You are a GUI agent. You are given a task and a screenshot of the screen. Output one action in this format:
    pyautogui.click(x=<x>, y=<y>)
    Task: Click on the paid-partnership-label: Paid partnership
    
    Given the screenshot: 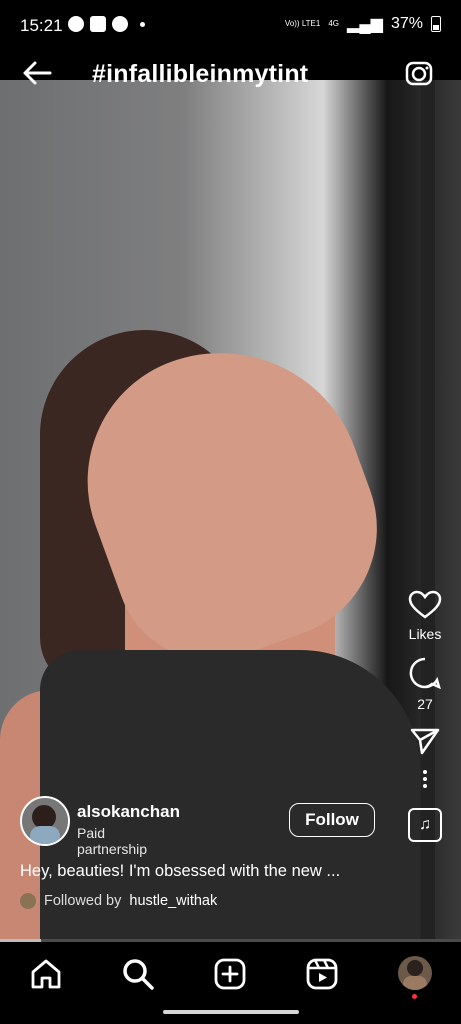 What is the action you would take?
    pyautogui.click(x=112, y=841)
    